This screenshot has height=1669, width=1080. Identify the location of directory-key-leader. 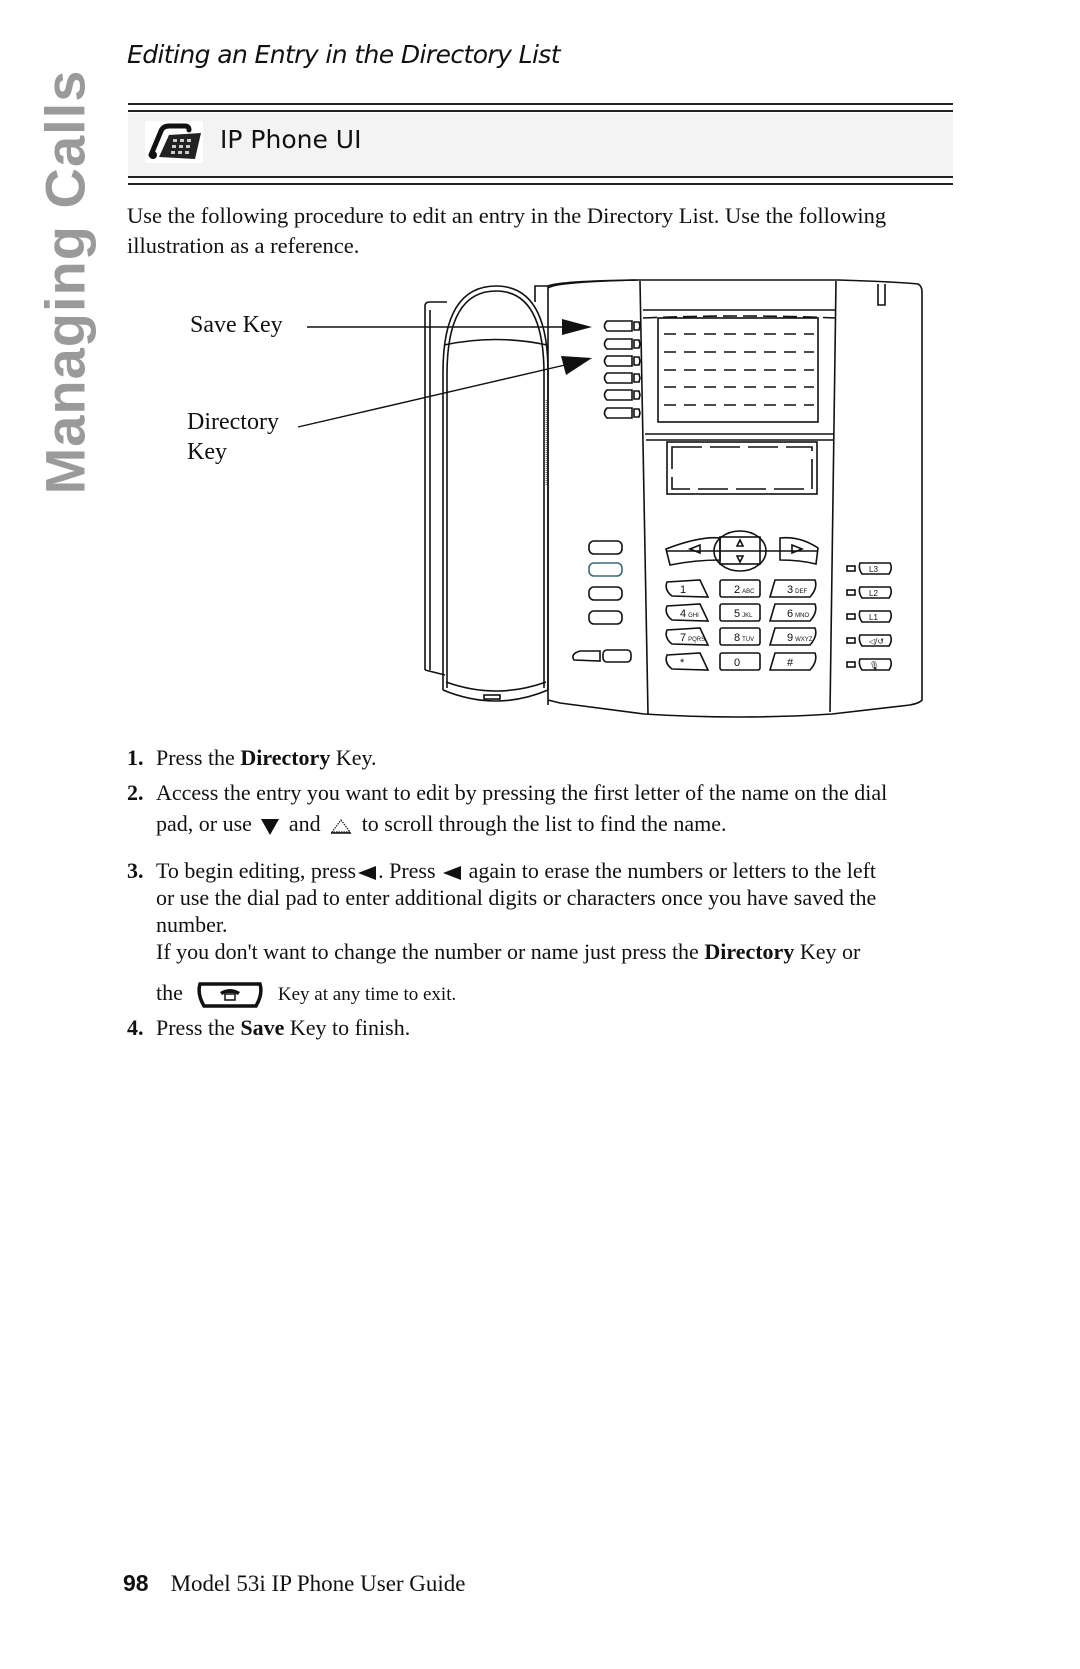
(431, 396).